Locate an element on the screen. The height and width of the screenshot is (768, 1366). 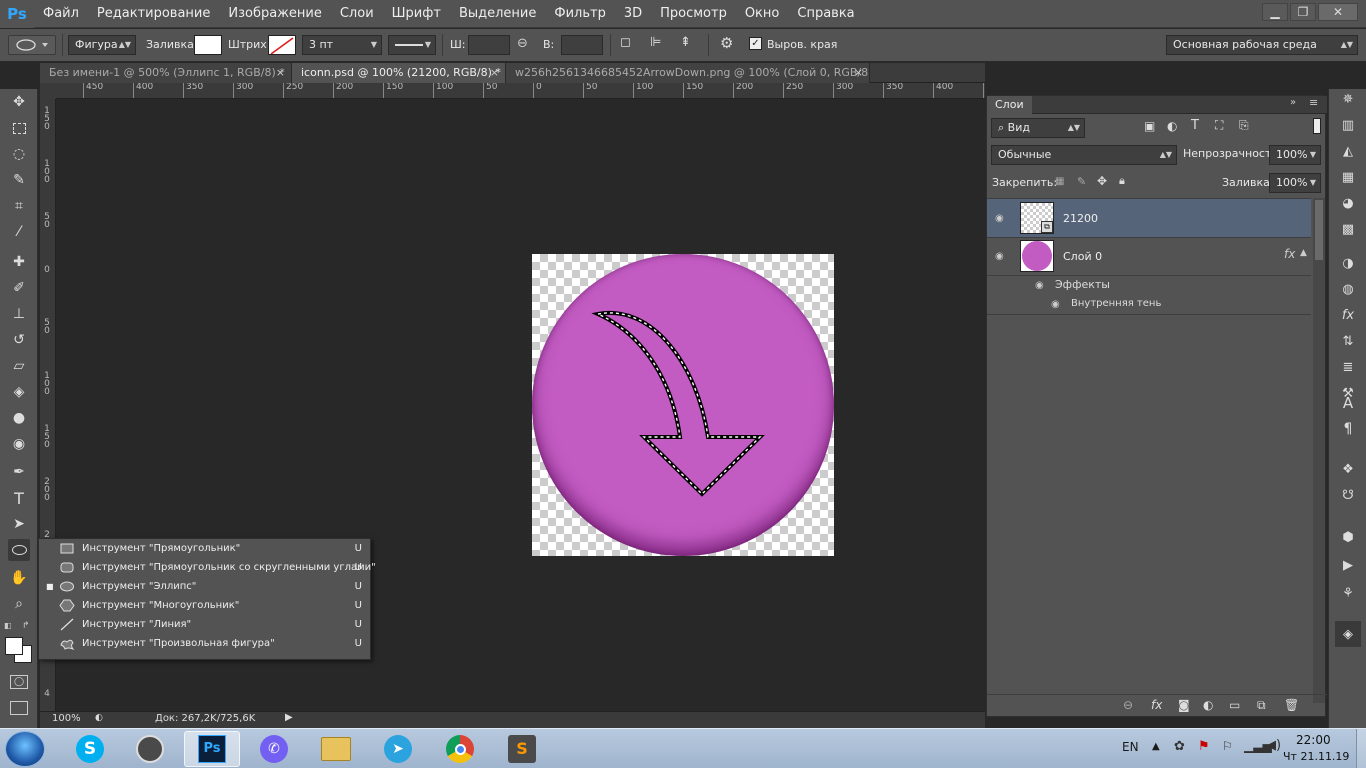
restore-button: ❐ is located at coordinates (1303, 12).